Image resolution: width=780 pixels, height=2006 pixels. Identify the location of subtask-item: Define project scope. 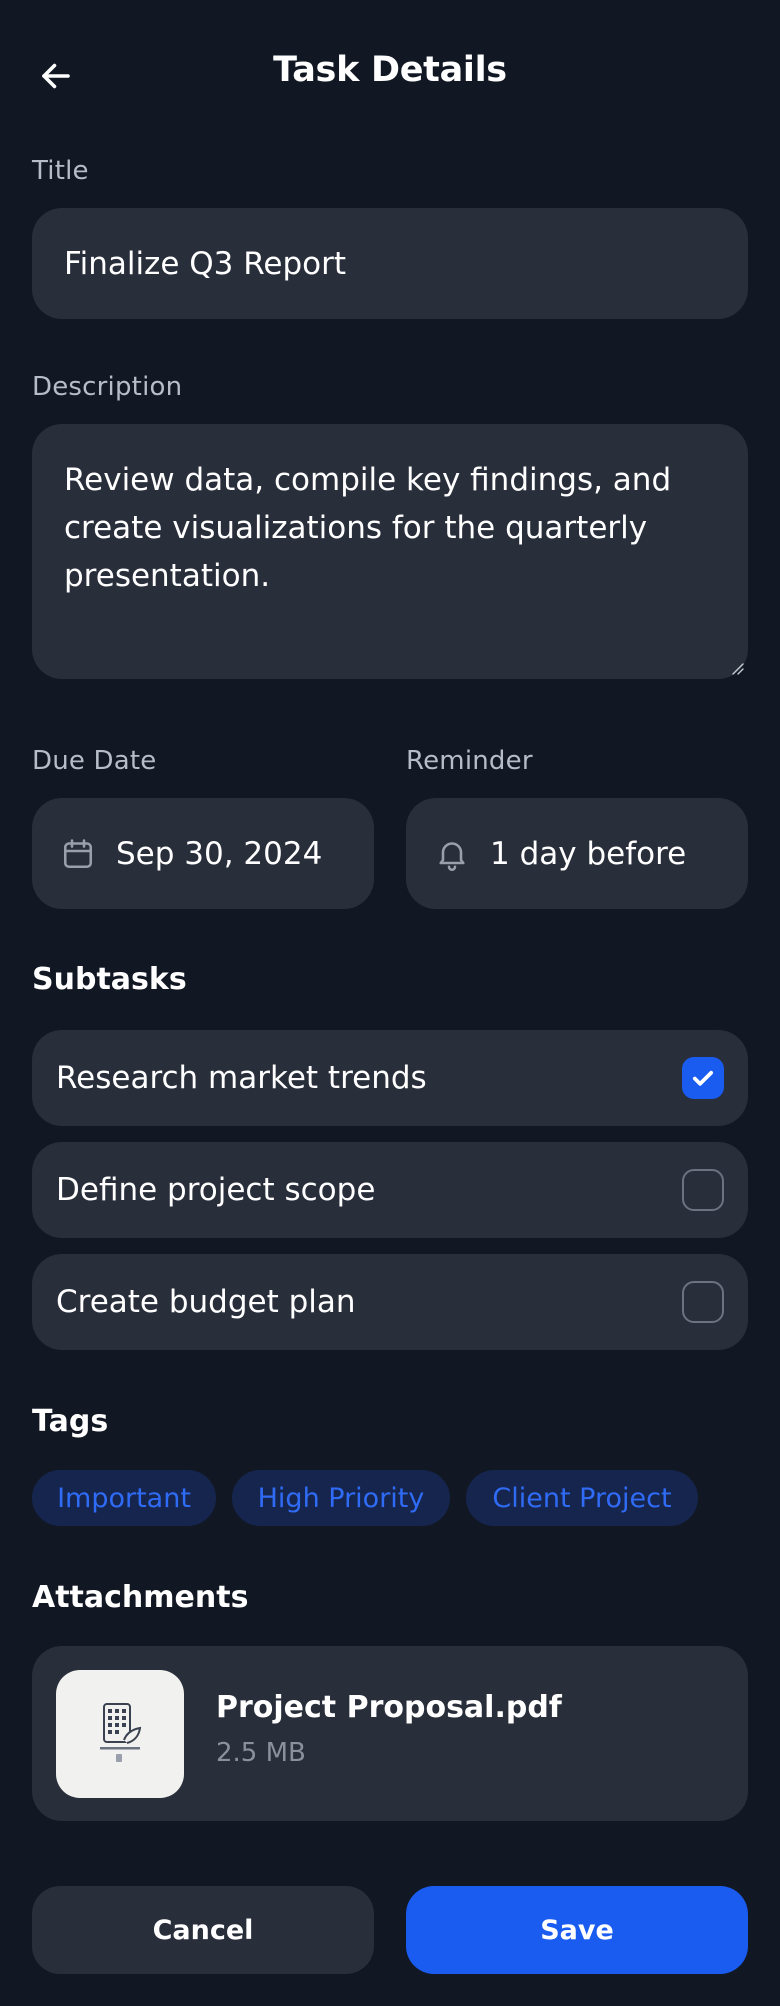
(390, 1190).